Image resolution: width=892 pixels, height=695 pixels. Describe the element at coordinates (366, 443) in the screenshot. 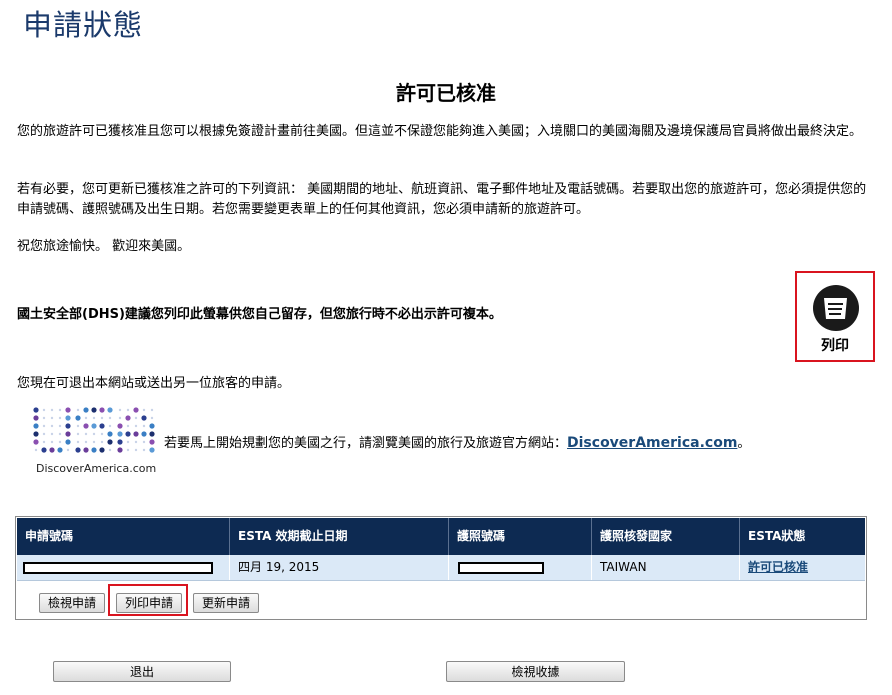

I see `discover-intro: 若要馬上開始規劃您的美國之行，請瀏覽美國的旅行及旅遊官方網站：` at that location.